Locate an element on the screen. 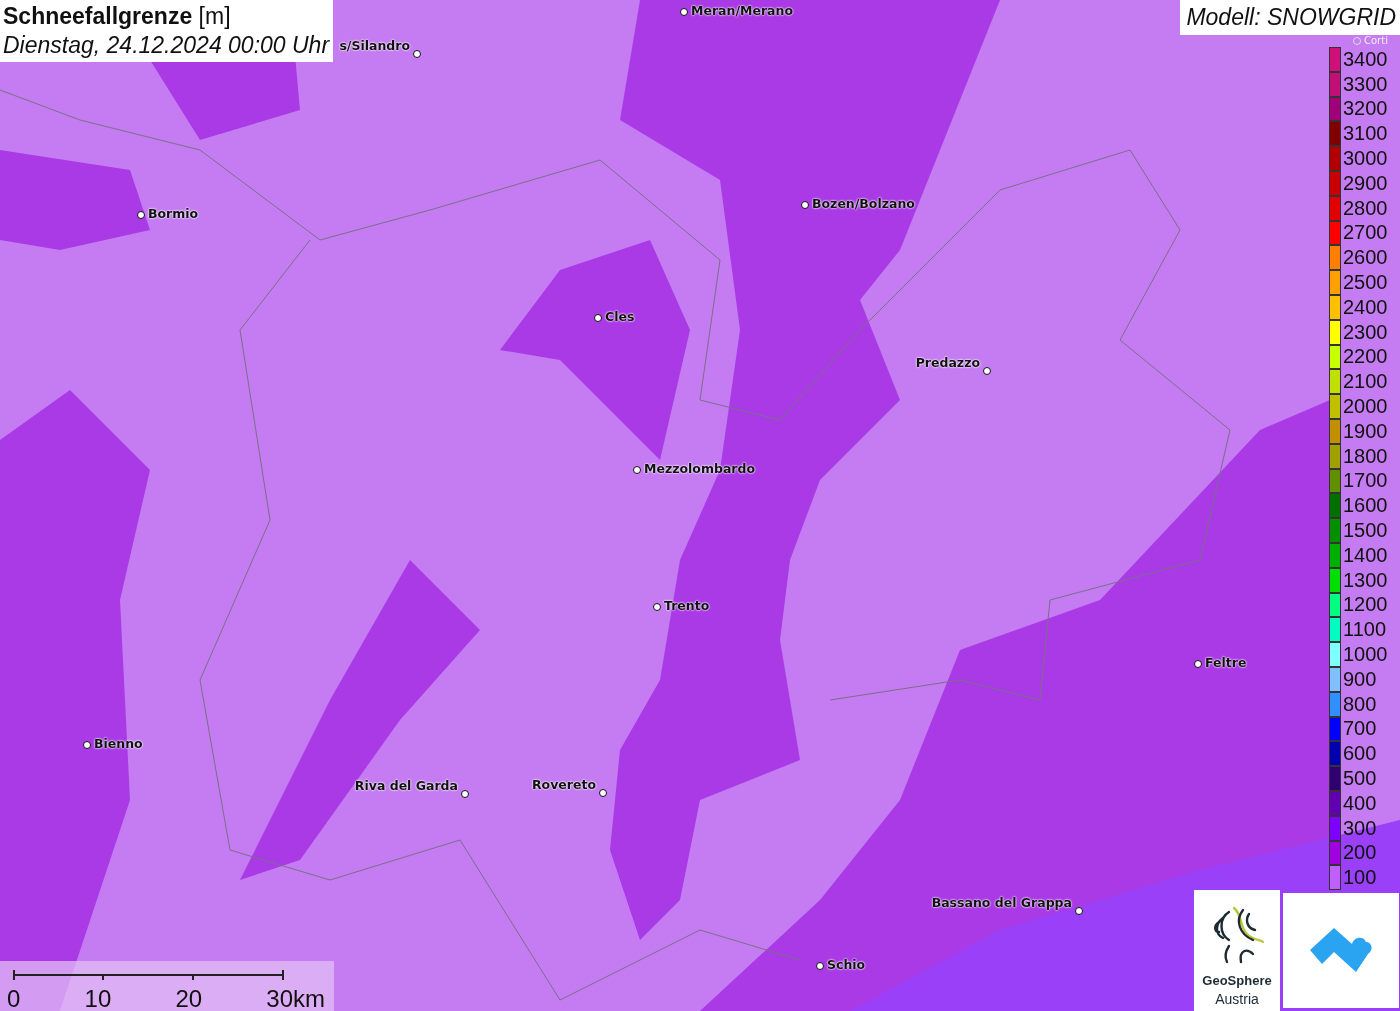 Image resolution: width=1400 pixels, height=1011 pixels. scale-label: 20 is located at coordinates (189, 998).